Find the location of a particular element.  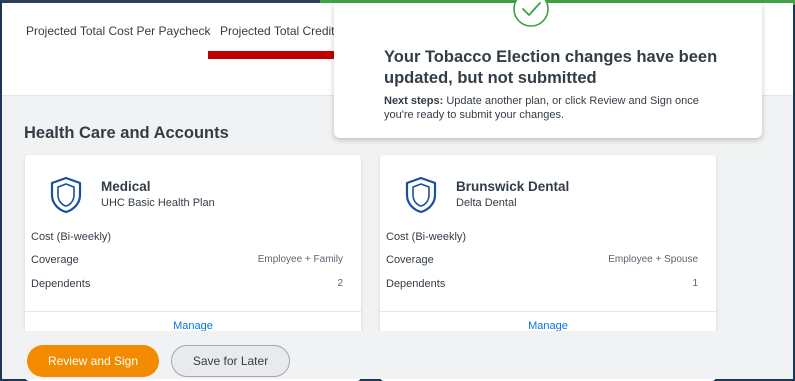

cost-per-paycheck-label: Projected Total Cost Per Paycheck is located at coordinates (118, 31).